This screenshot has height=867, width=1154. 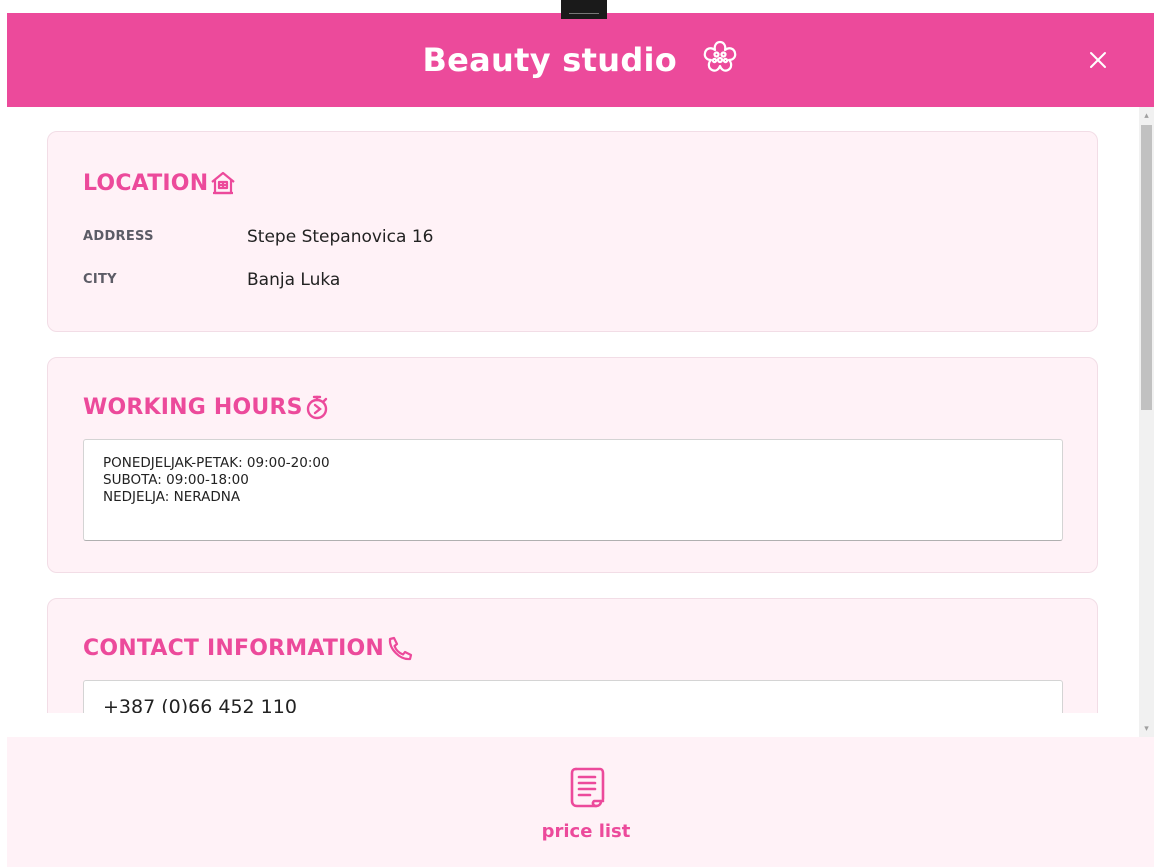 What do you see at coordinates (720, 62) in the screenshot?
I see `flower-icon` at bounding box center [720, 62].